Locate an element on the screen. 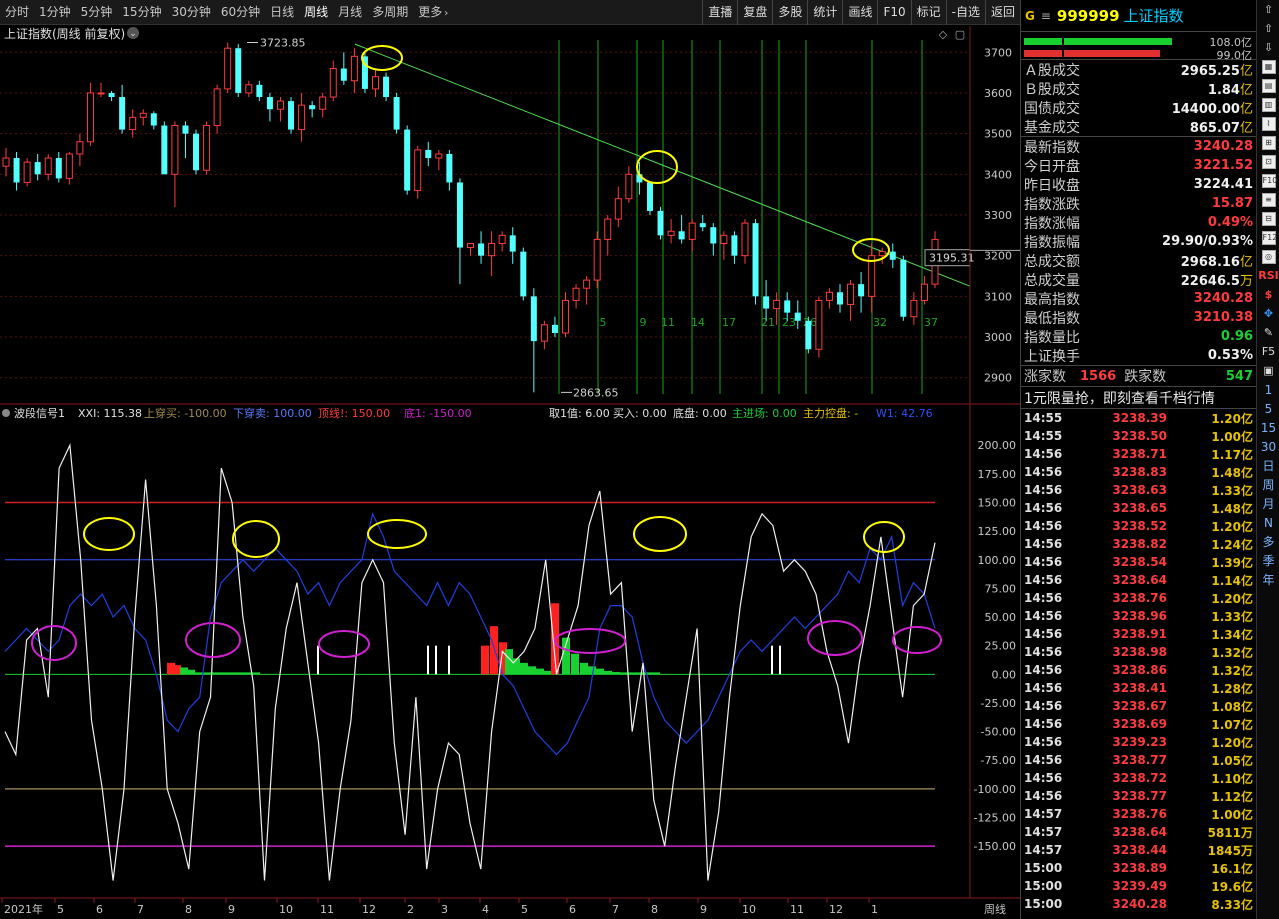  arrow-down-icon: ⇩ is located at coordinates (1268, 47).